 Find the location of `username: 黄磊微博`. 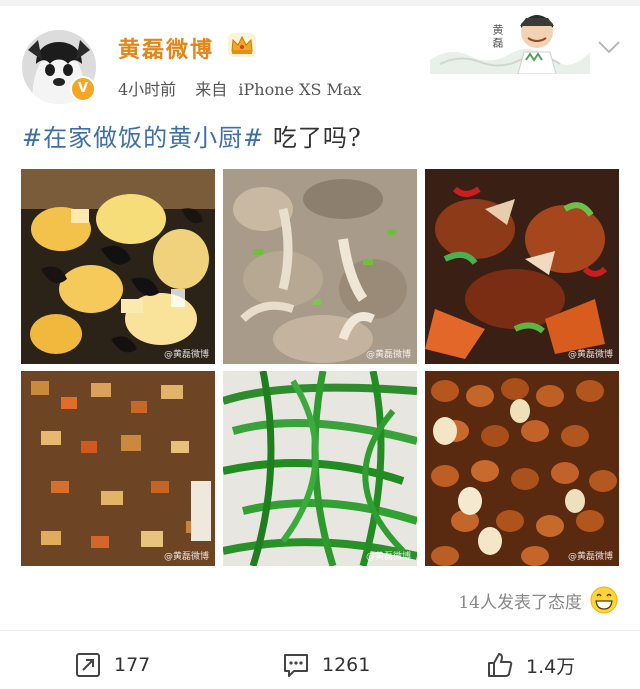

username: 黄磊微博 is located at coordinates (166, 48).